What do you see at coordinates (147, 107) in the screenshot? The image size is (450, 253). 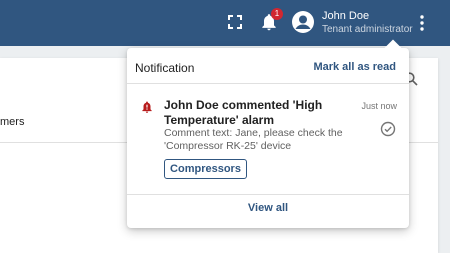 I see `alarm-bell-icon` at bounding box center [147, 107].